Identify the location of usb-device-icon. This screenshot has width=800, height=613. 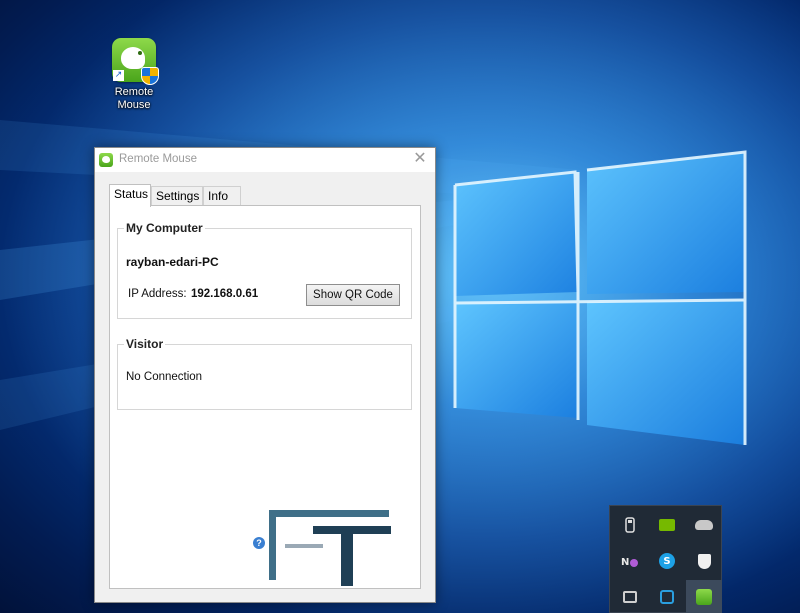
(630, 525).